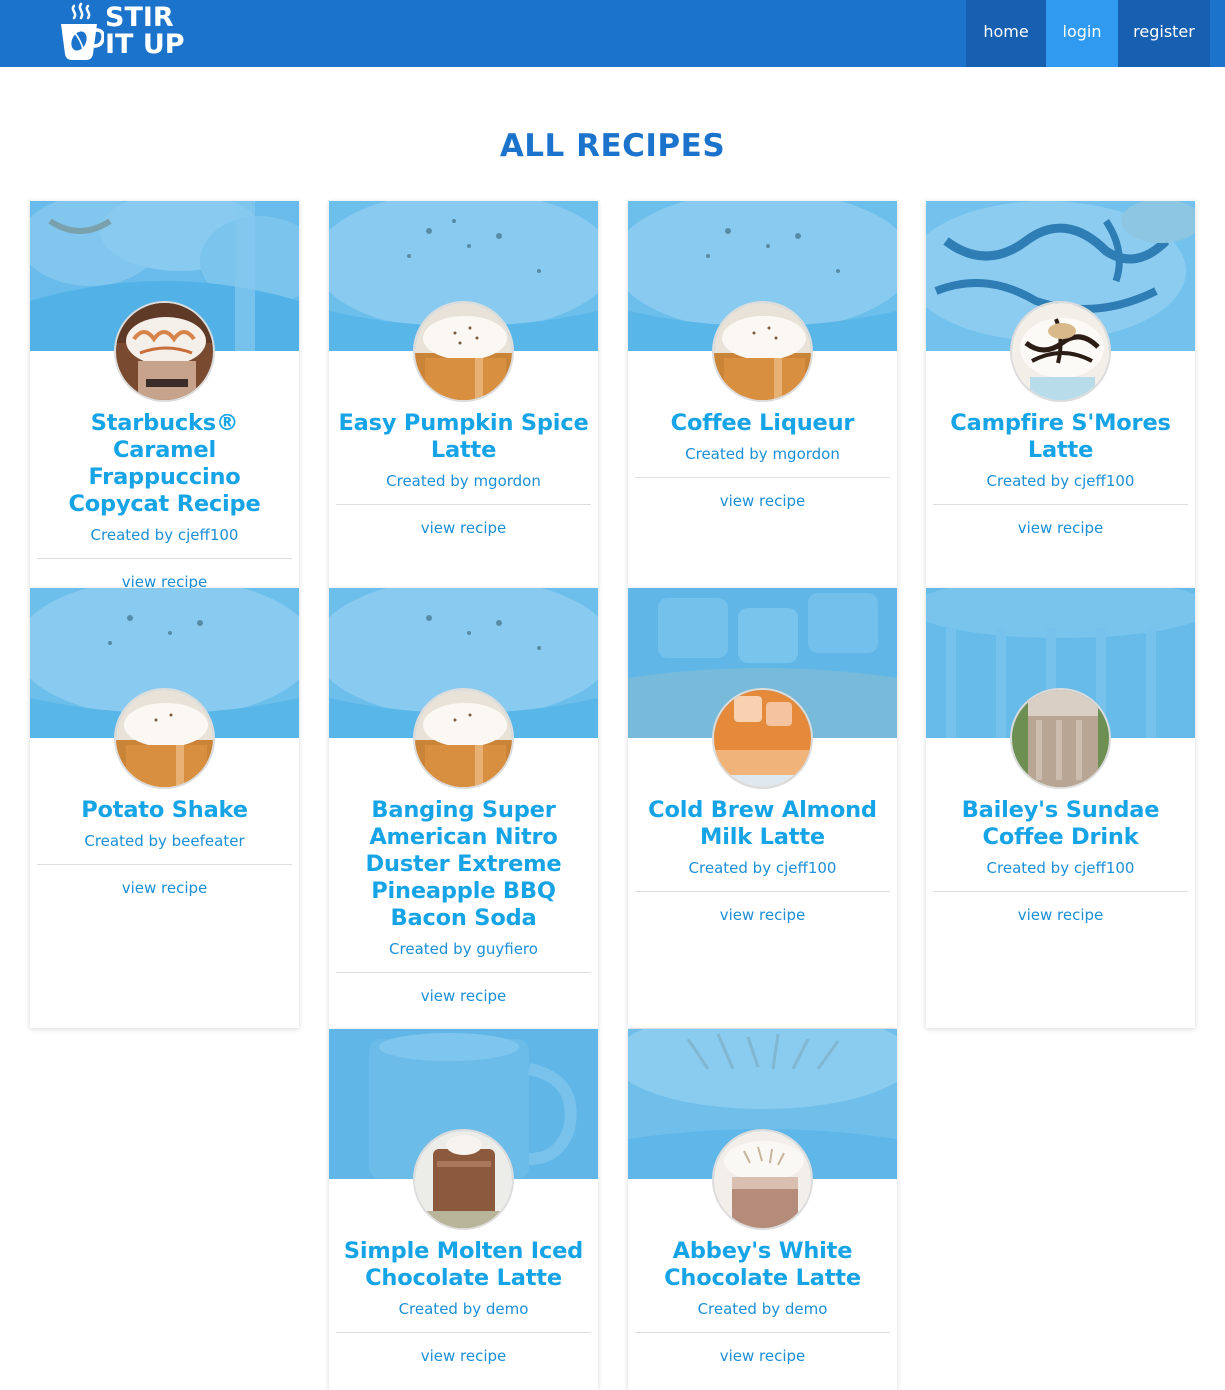 The width and height of the screenshot is (1225, 1390). What do you see at coordinates (463, 436) in the screenshot?
I see `recipe-title: Easy Pumpkin Spice Latte` at bounding box center [463, 436].